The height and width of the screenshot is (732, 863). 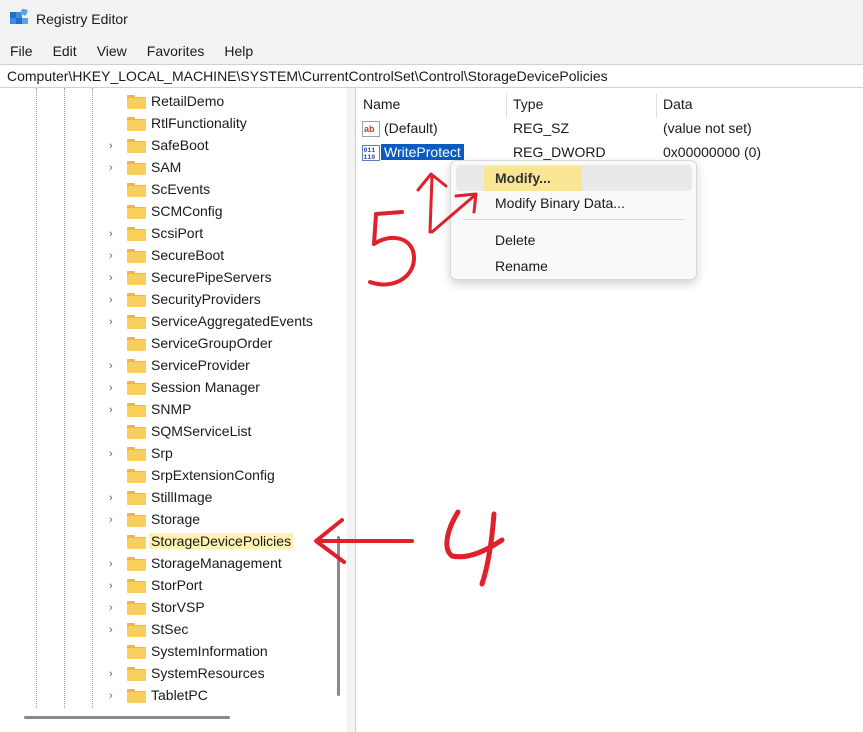 I want to click on menu-edit: Edit, so click(x=65, y=51).